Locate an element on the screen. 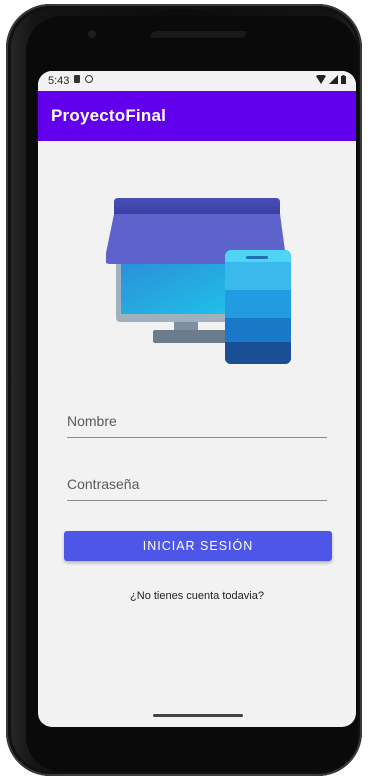 The width and height of the screenshot is (370, 780). status-bar: 5:43 is located at coordinates (197, 81).